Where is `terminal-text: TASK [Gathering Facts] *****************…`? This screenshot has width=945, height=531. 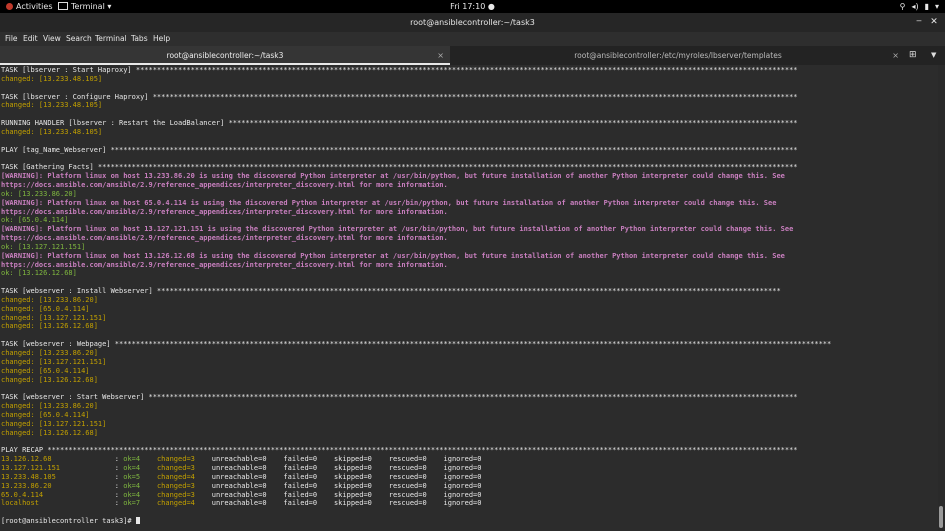
terminal-text: TASK [Gathering Facts] *****************… is located at coordinates (399, 167).